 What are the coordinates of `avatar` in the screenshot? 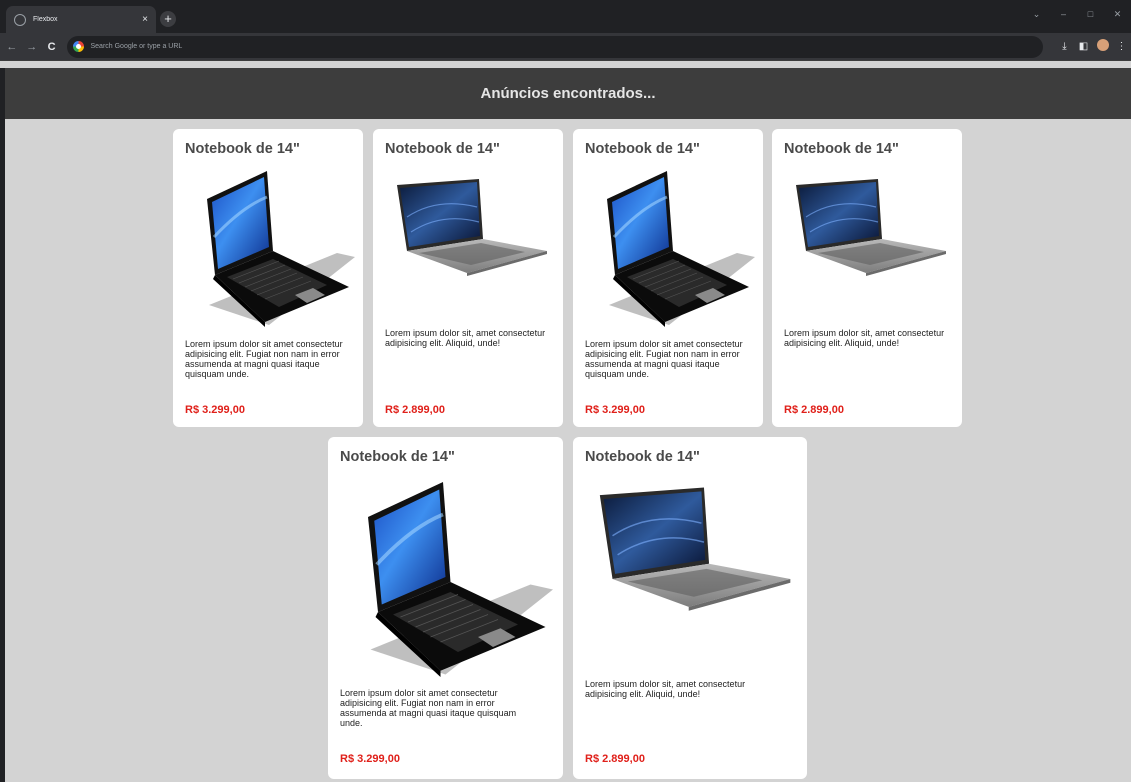 It's located at (1102, 45).